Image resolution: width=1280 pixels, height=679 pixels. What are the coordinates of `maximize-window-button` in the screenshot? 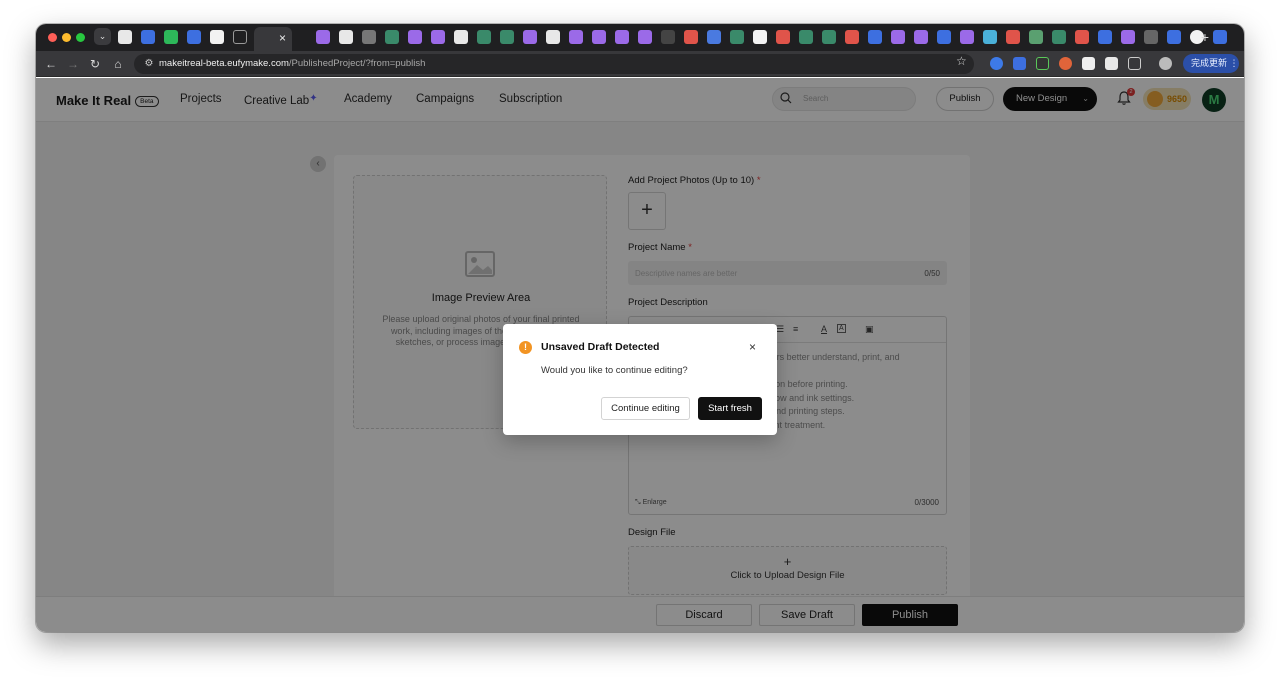 It's located at (80, 37).